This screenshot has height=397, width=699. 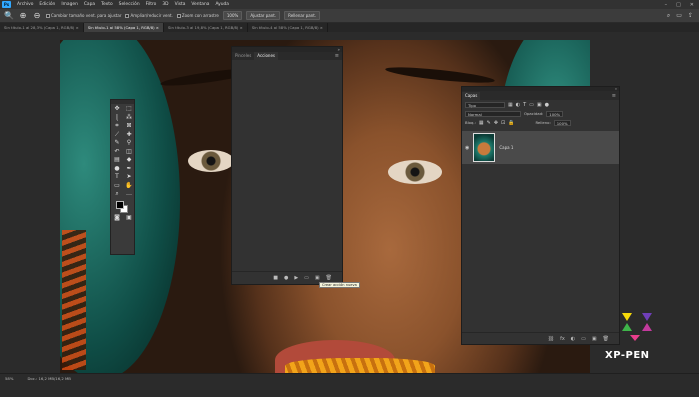 I want to click on lasso-tool-icon: ɭ, so click(x=117, y=118).